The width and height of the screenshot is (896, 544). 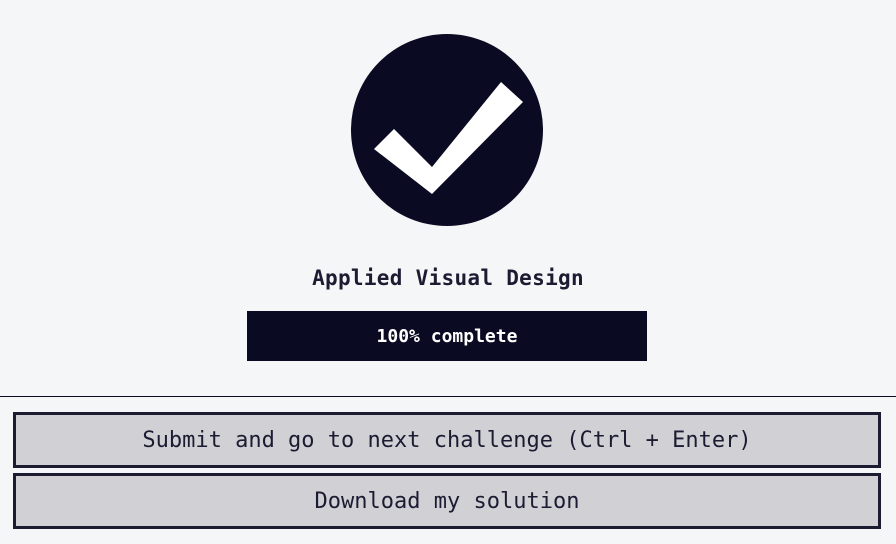 I want to click on section-title: Applied Visual Design, so click(x=448, y=278).